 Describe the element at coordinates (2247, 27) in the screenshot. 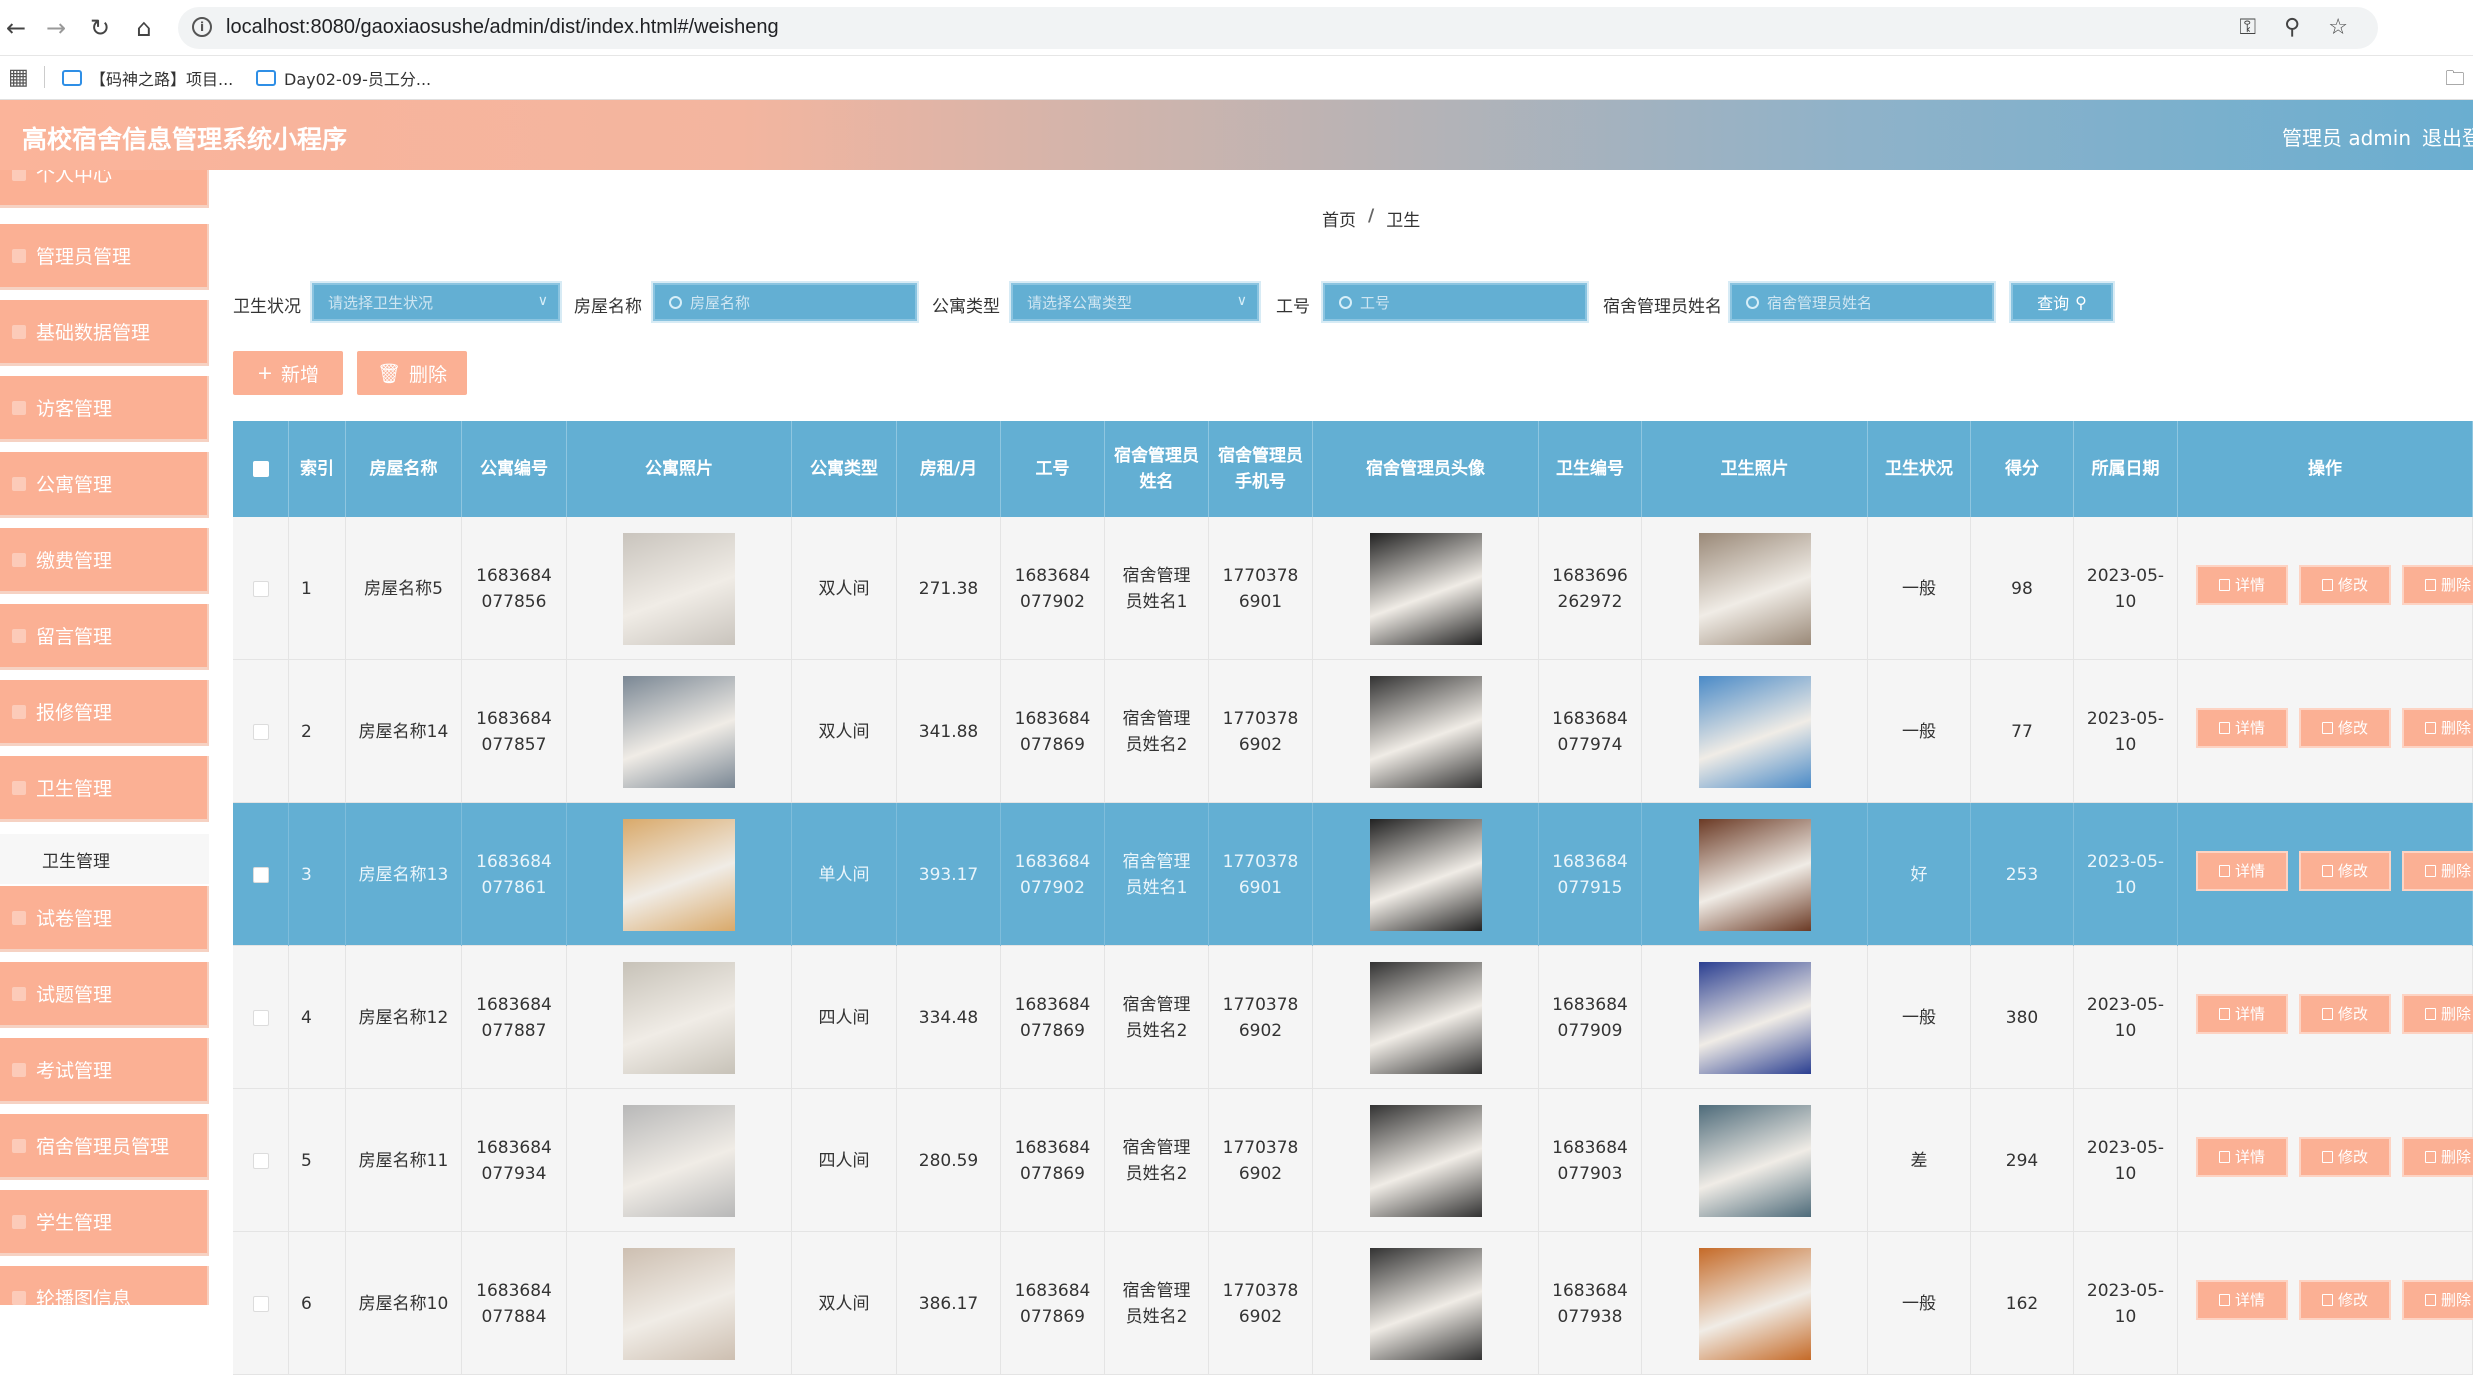

I see `password-key-icon: ⚿` at that location.